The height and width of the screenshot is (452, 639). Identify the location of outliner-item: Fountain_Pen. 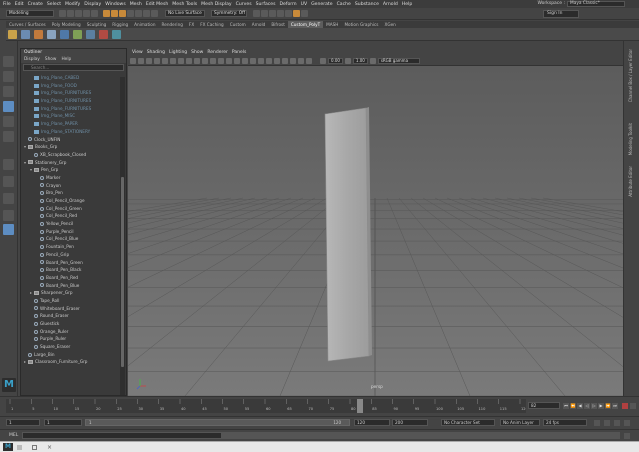
(70, 247).